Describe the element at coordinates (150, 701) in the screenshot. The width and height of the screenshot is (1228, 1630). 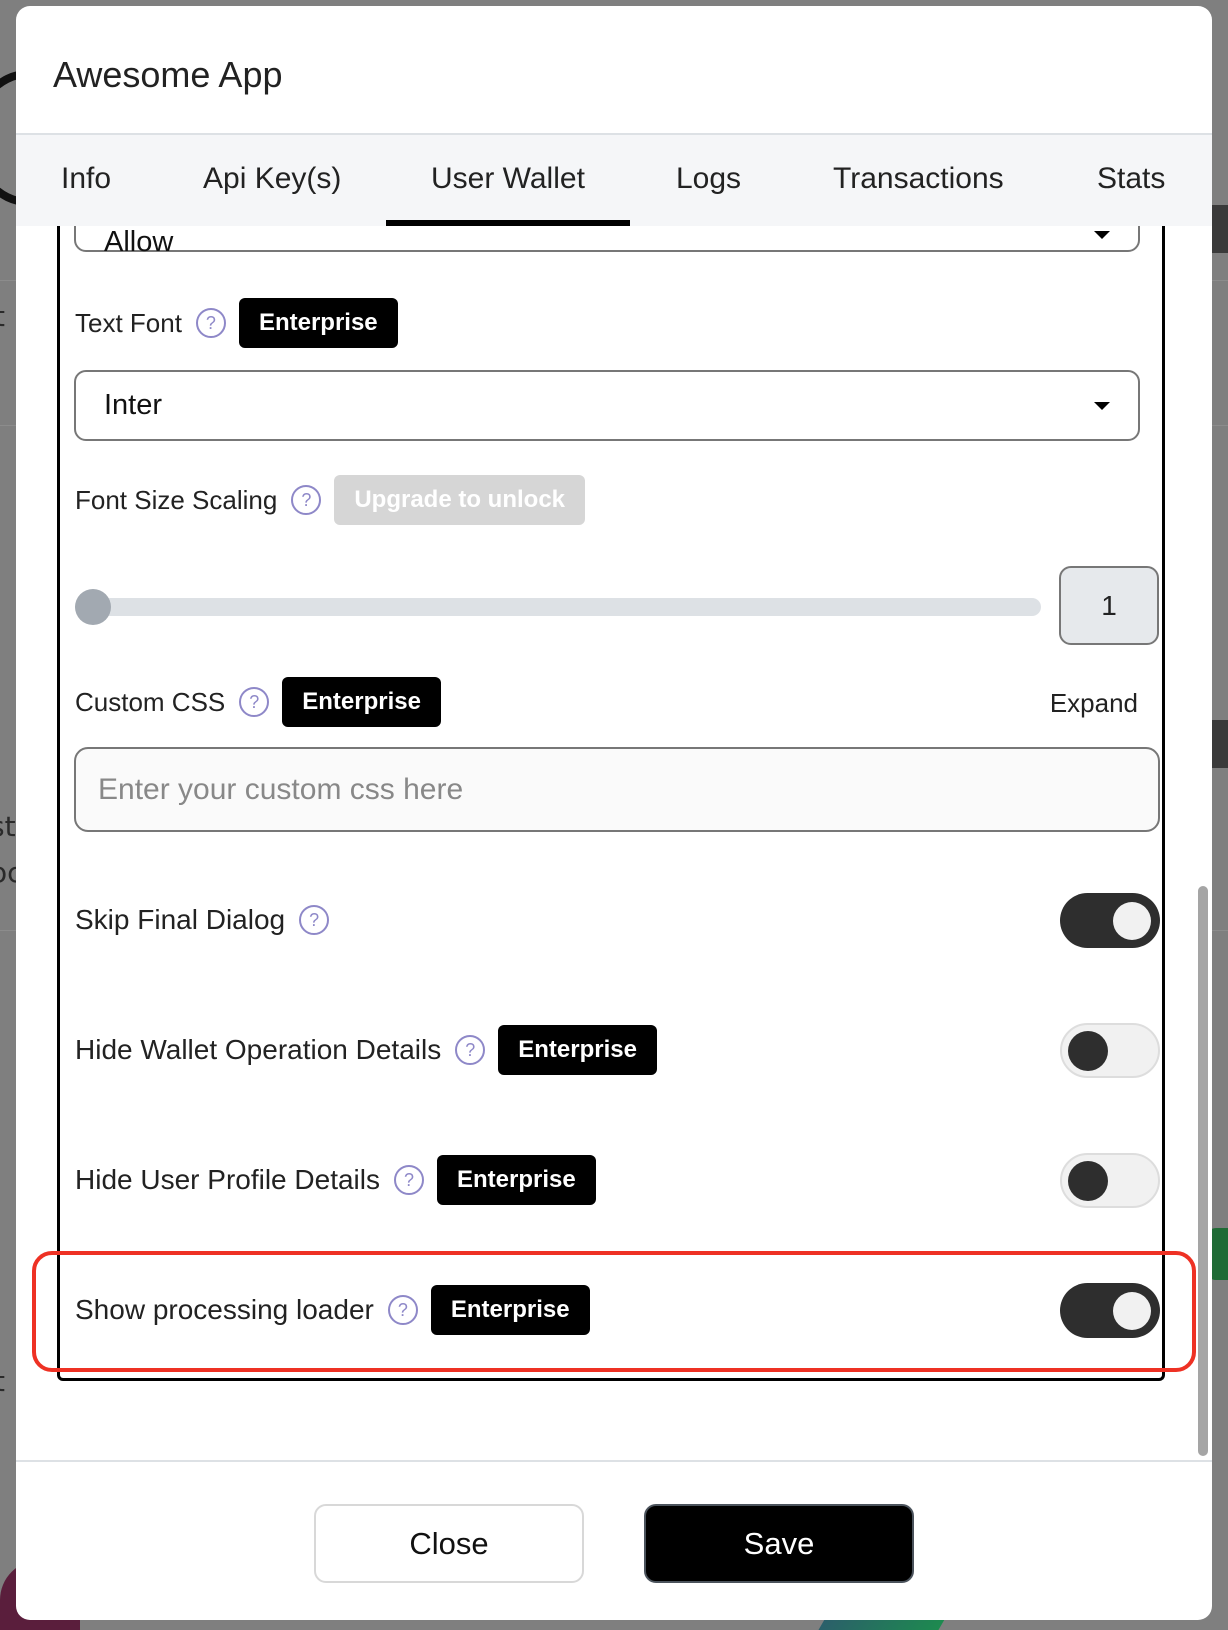
I see `custom-css-label: Custom CSS` at that location.